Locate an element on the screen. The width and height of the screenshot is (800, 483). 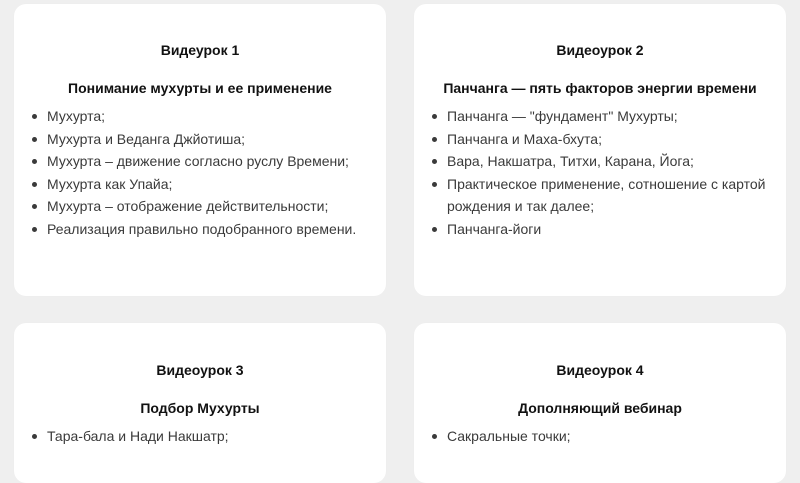
lesson-subtitle: Панчанга — пять факторов энергии времени is located at coordinates (600, 88).